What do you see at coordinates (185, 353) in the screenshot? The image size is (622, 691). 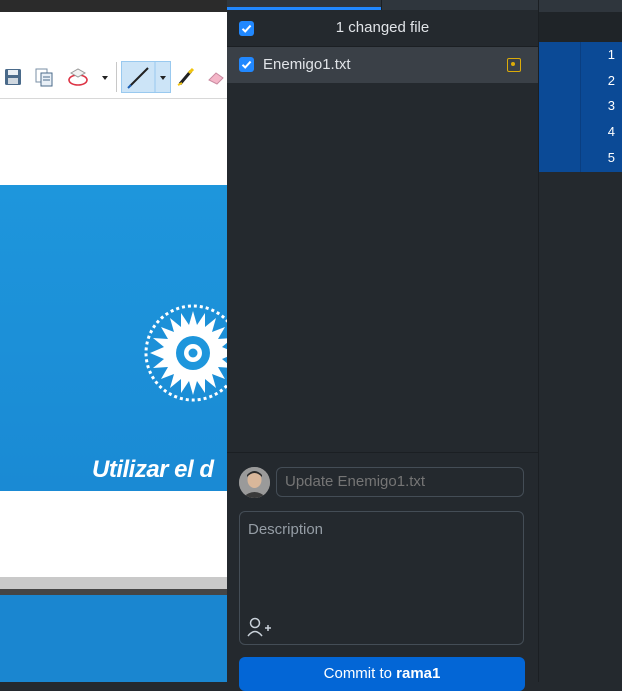 I see `emblem-seal-icon` at bounding box center [185, 353].